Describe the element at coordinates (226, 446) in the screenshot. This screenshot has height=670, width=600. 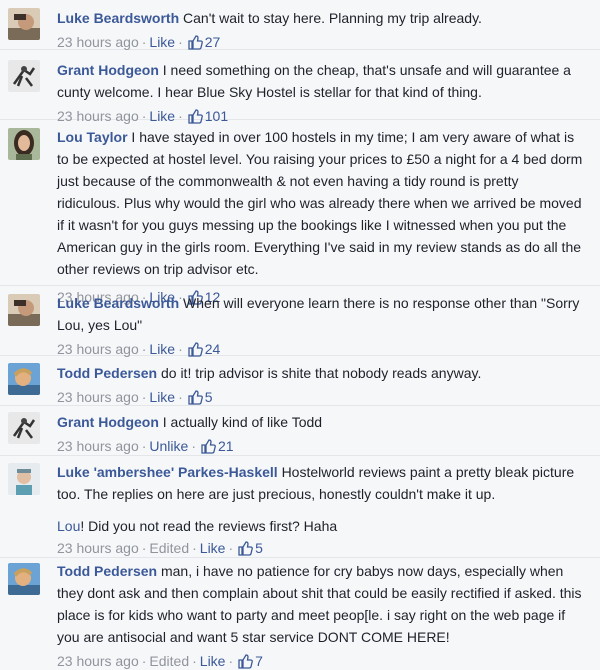
I see `like-count: 21` at that location.